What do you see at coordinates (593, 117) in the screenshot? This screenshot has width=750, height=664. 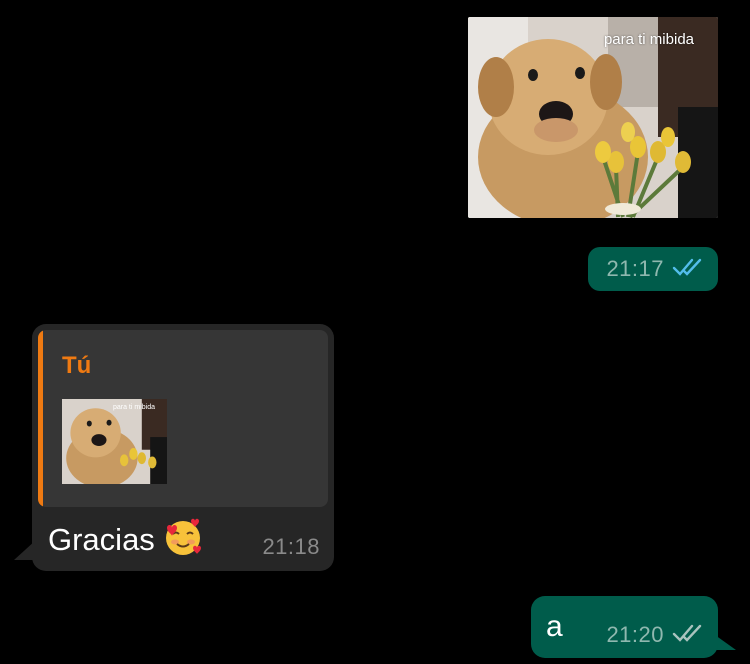 I see `dog-flowers-image: para ti mibida` at bounding box center [593, 117].